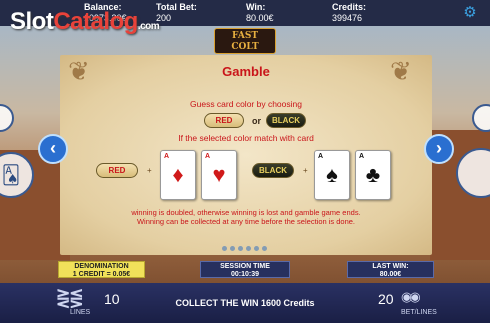  What do you see at coordinates (53, 149) in the screenshot?
I see `chevron-left-icon: ‹` at bounding box center [53, 149].